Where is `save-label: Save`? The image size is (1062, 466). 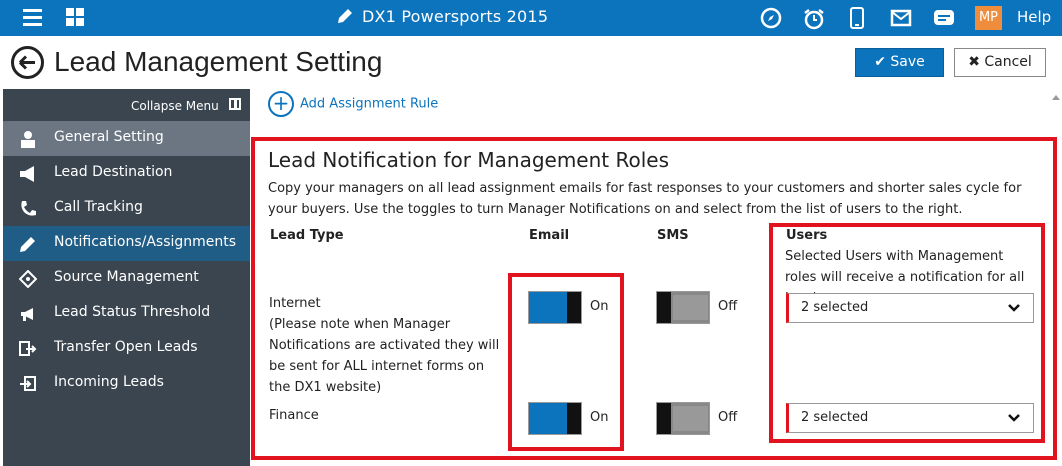 save-label: Save is located at coordinates (907, 62).